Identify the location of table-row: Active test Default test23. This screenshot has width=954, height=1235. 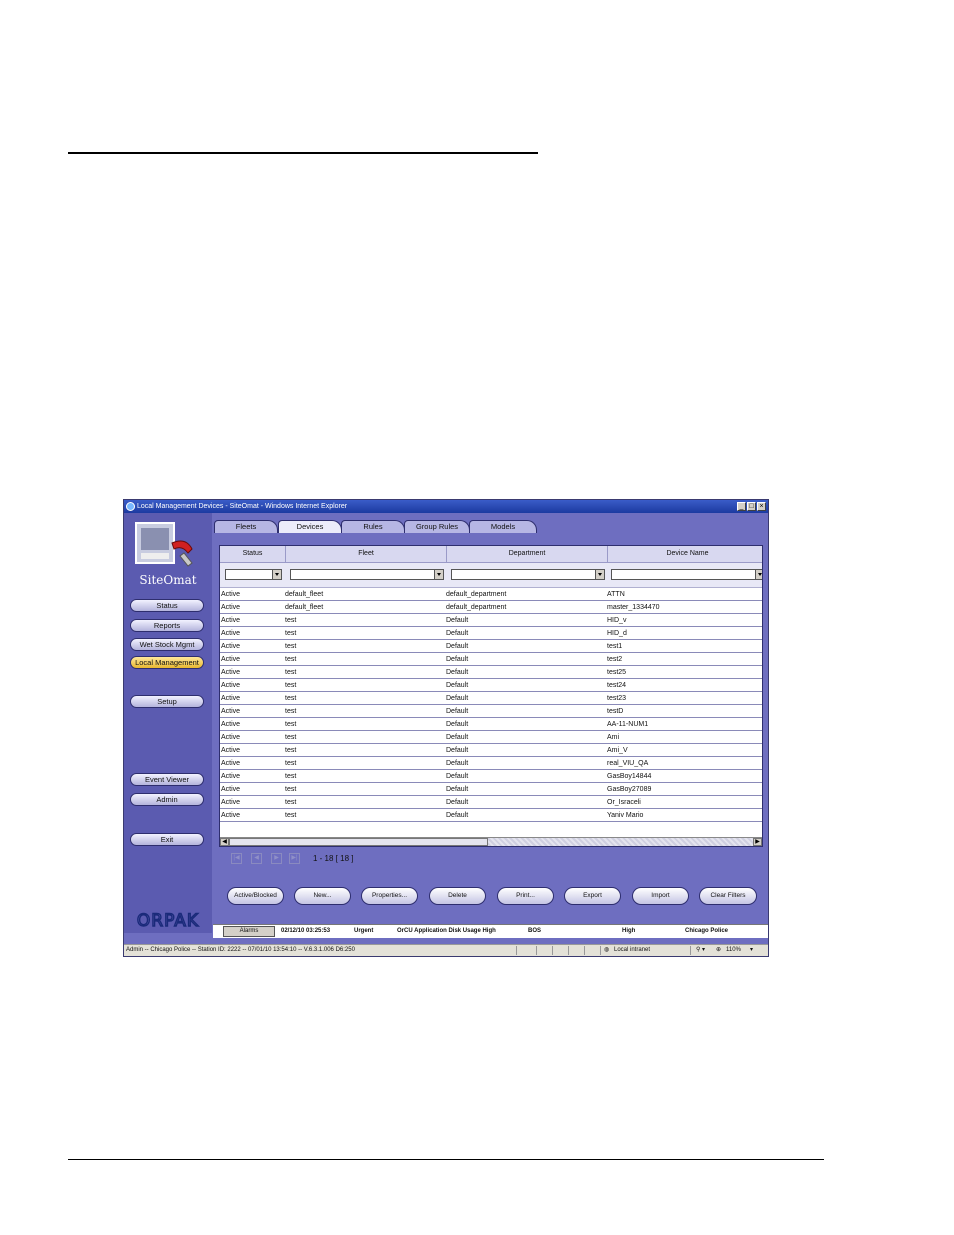
(491, 698).